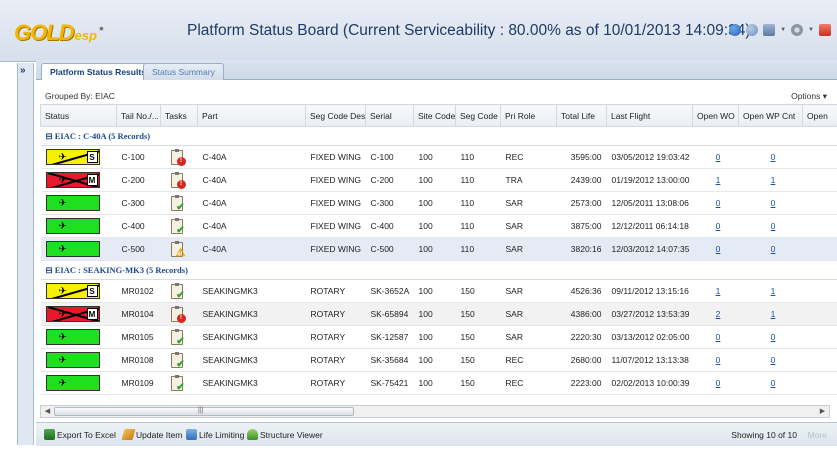  I want to click on options-menu: Options ▾, so click(809, 96).